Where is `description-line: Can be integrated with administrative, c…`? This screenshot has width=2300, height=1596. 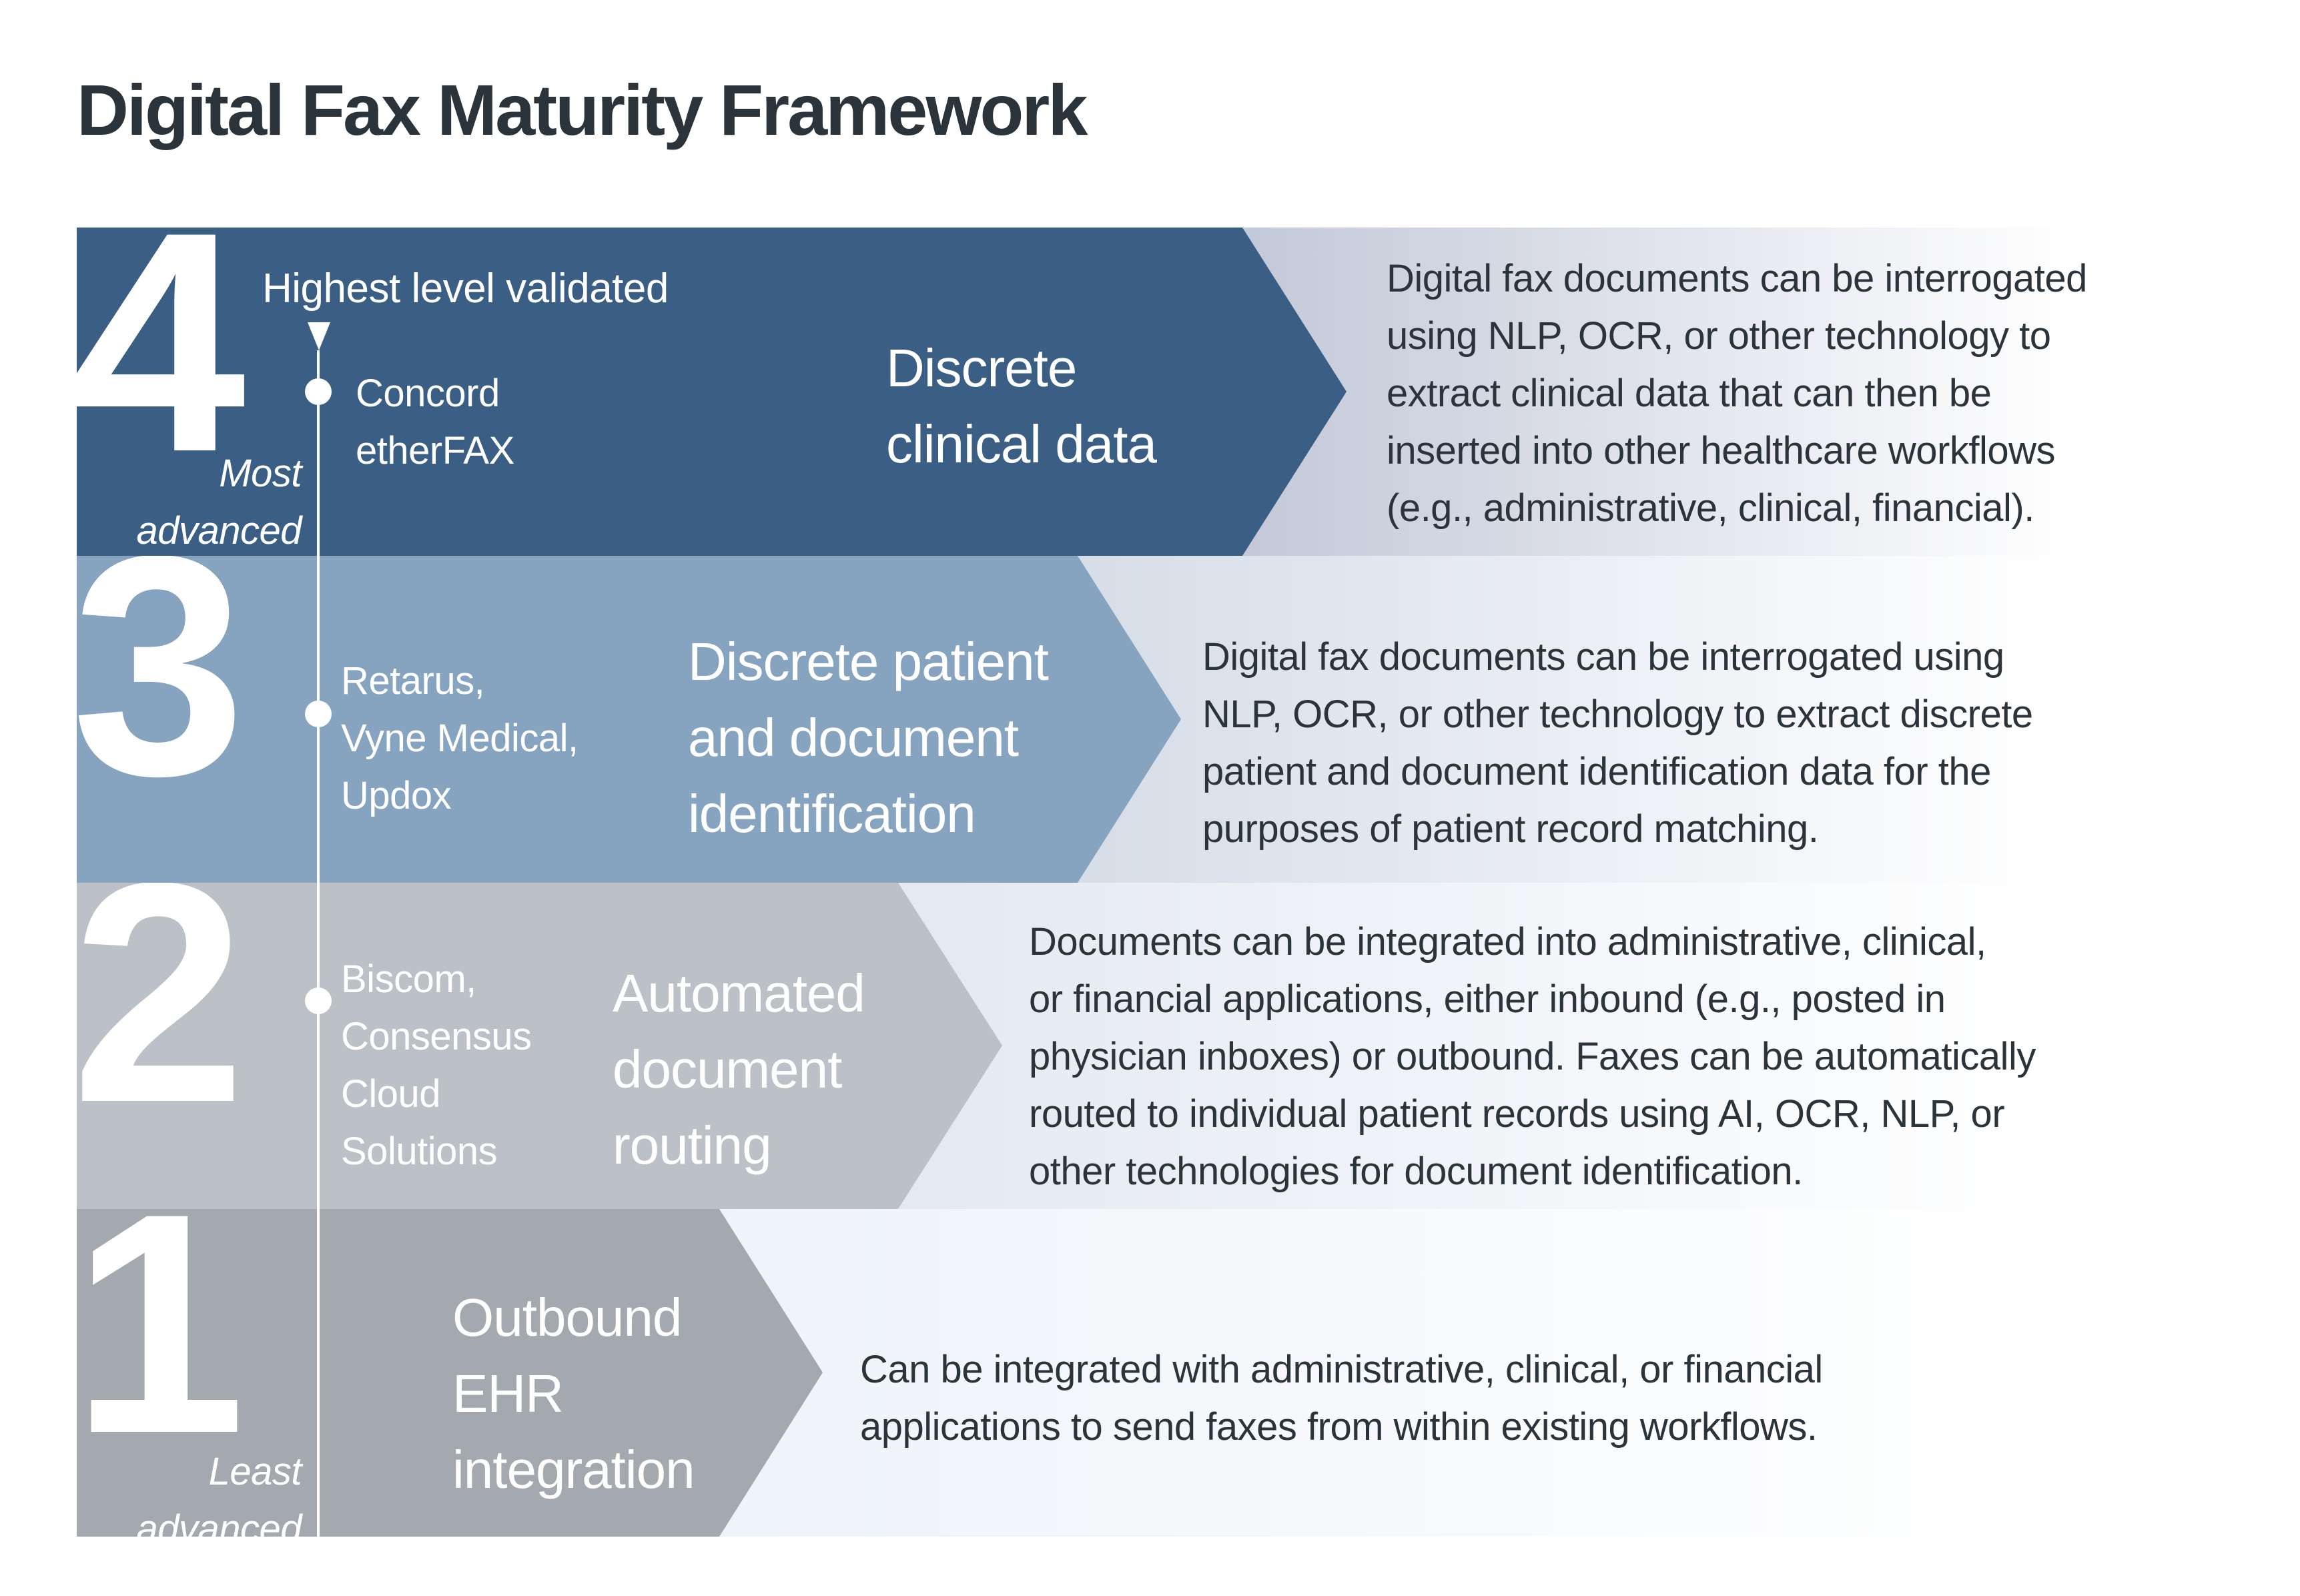 description-line: Can be integrated with administrative, c… is located at coordinates (1341, 1369).